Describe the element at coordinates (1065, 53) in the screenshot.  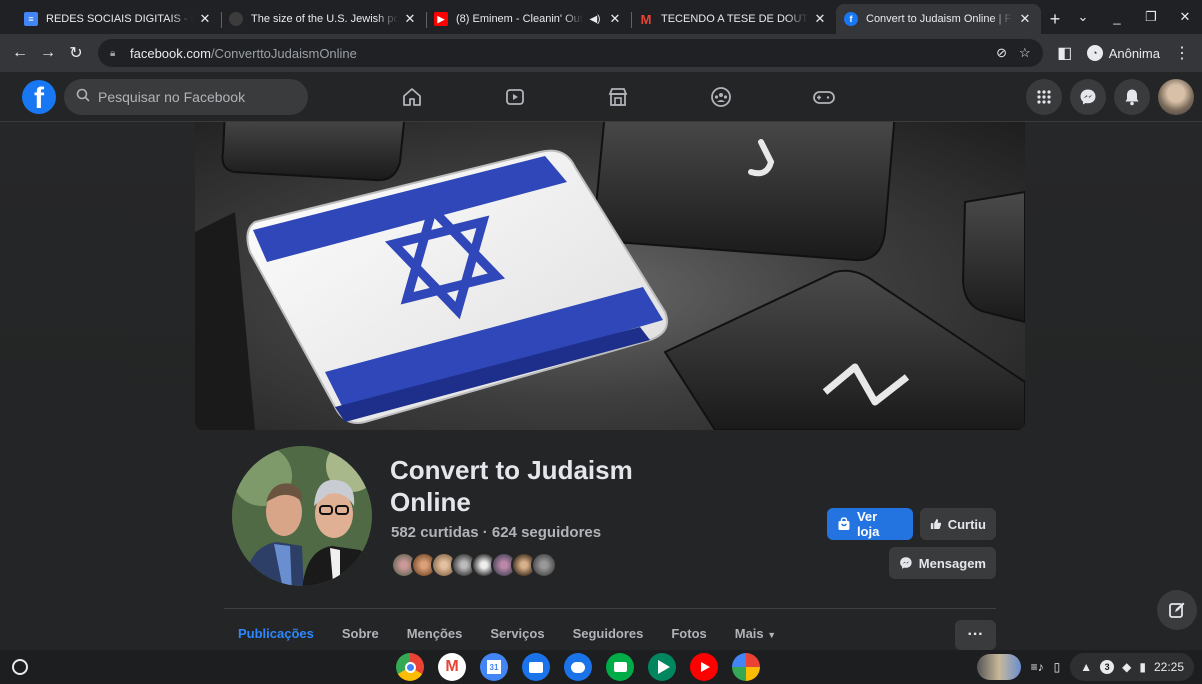
I see `side-panel-icon: ◧` at that location.